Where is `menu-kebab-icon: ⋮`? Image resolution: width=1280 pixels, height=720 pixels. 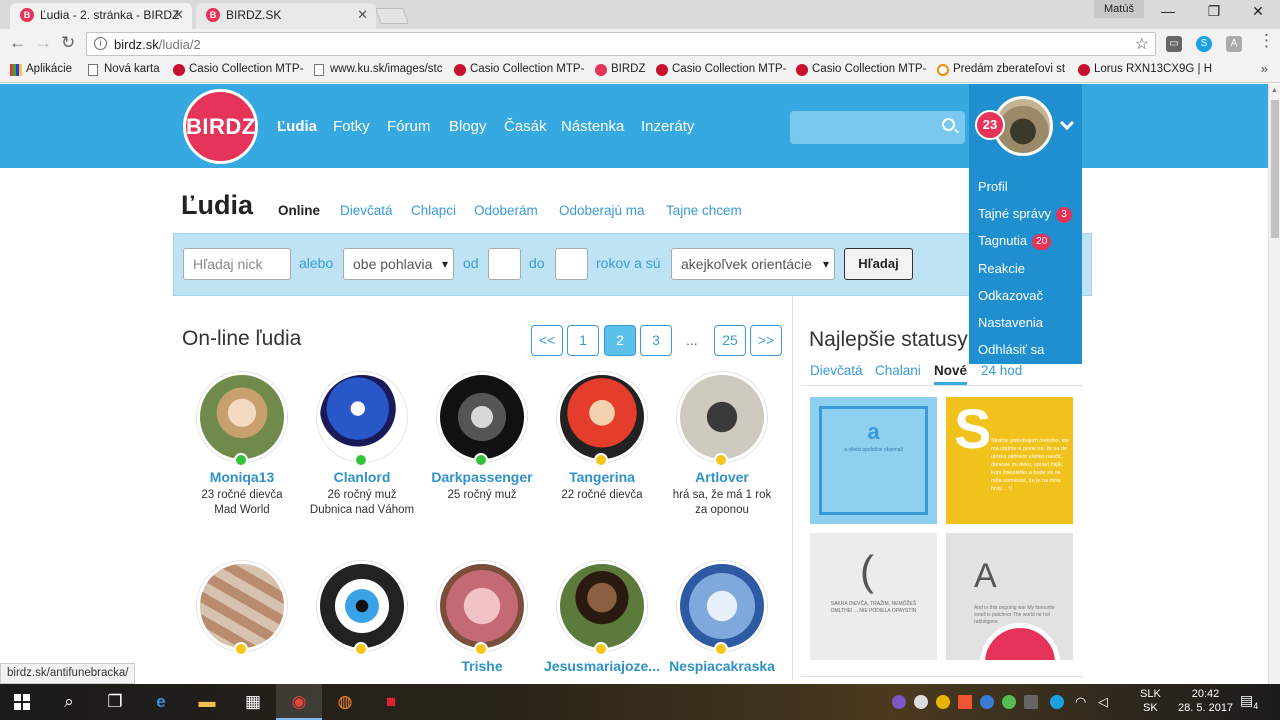 menu-kebab-icon: ⋮ is located at coordinates (1266, 41).